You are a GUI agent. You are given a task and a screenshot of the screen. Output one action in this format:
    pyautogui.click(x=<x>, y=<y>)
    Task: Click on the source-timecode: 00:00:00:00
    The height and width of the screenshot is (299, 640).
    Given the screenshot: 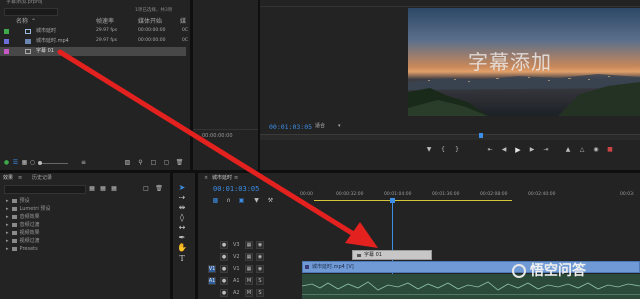 What is the action you would take?
    pyautogui.click(x=217, y=136)
    